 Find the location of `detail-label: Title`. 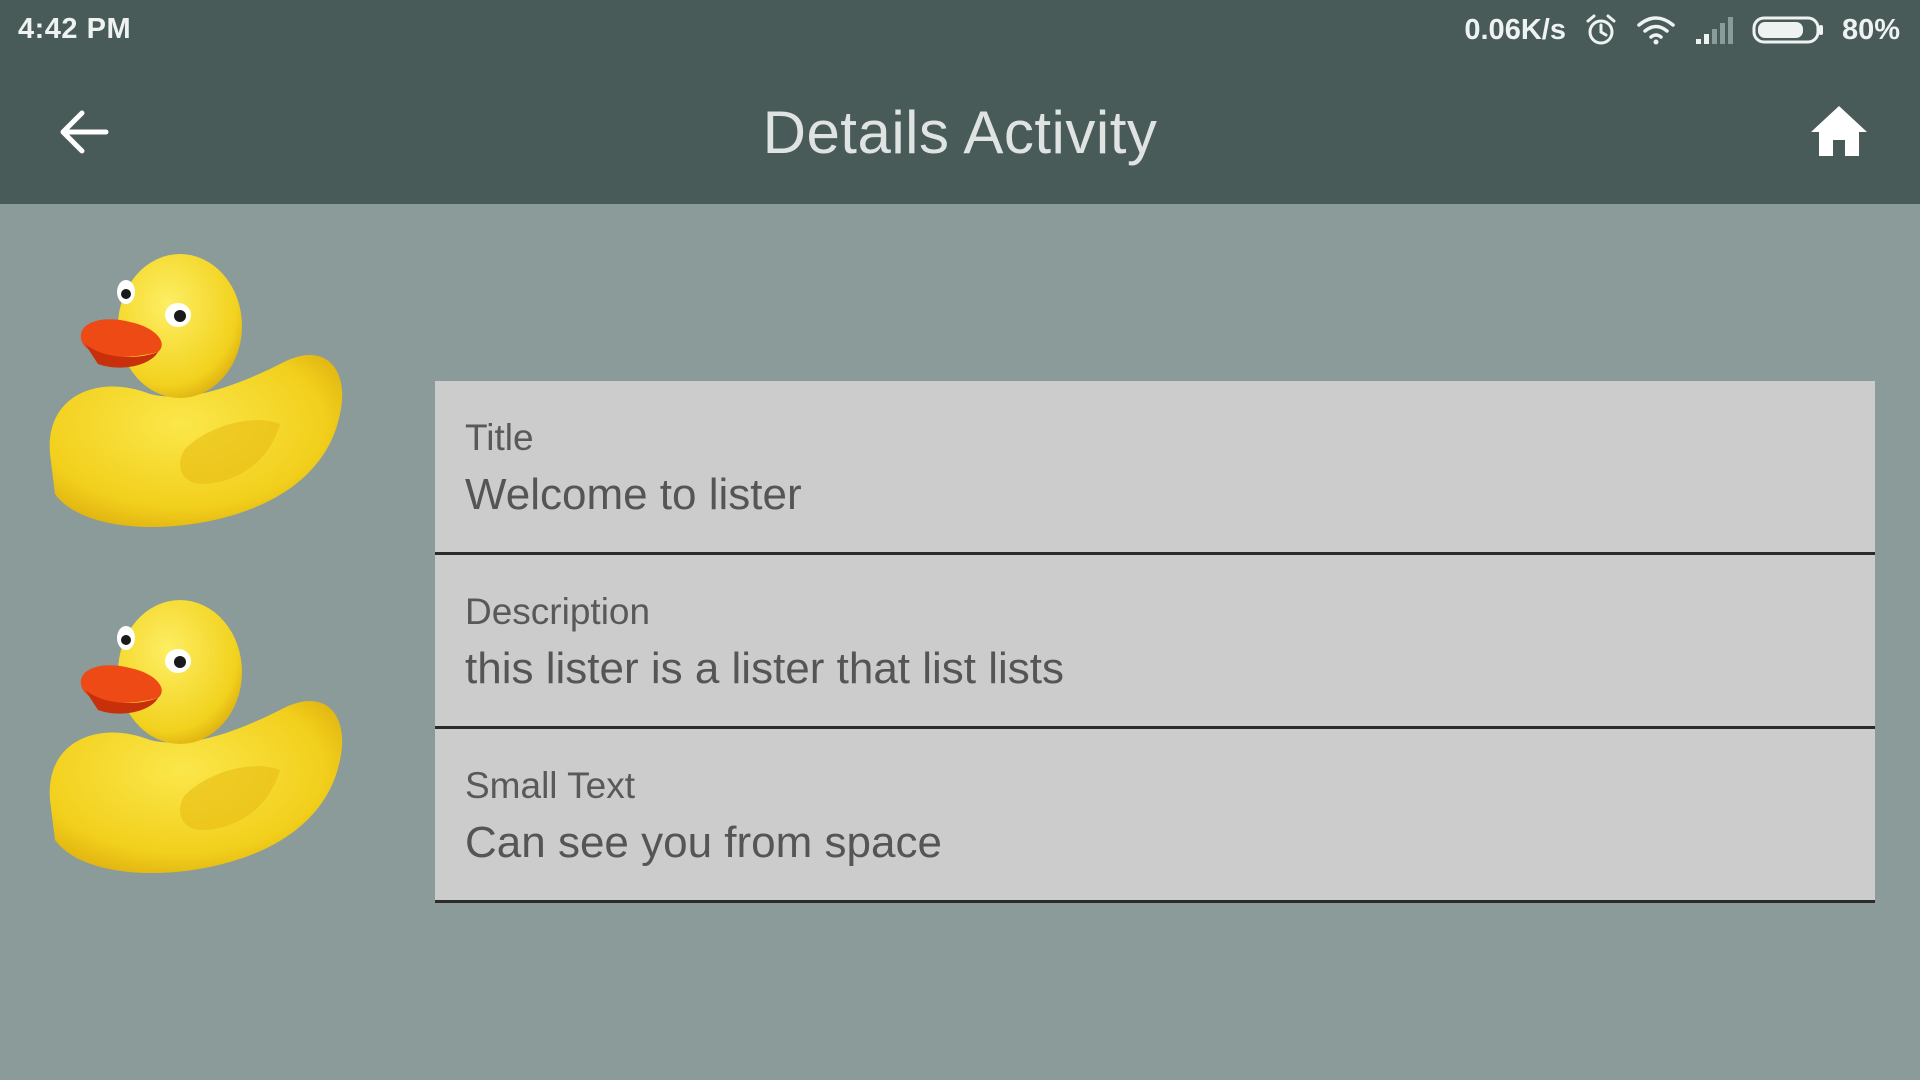

detail-label: Title is located at coordinates (499, 437).